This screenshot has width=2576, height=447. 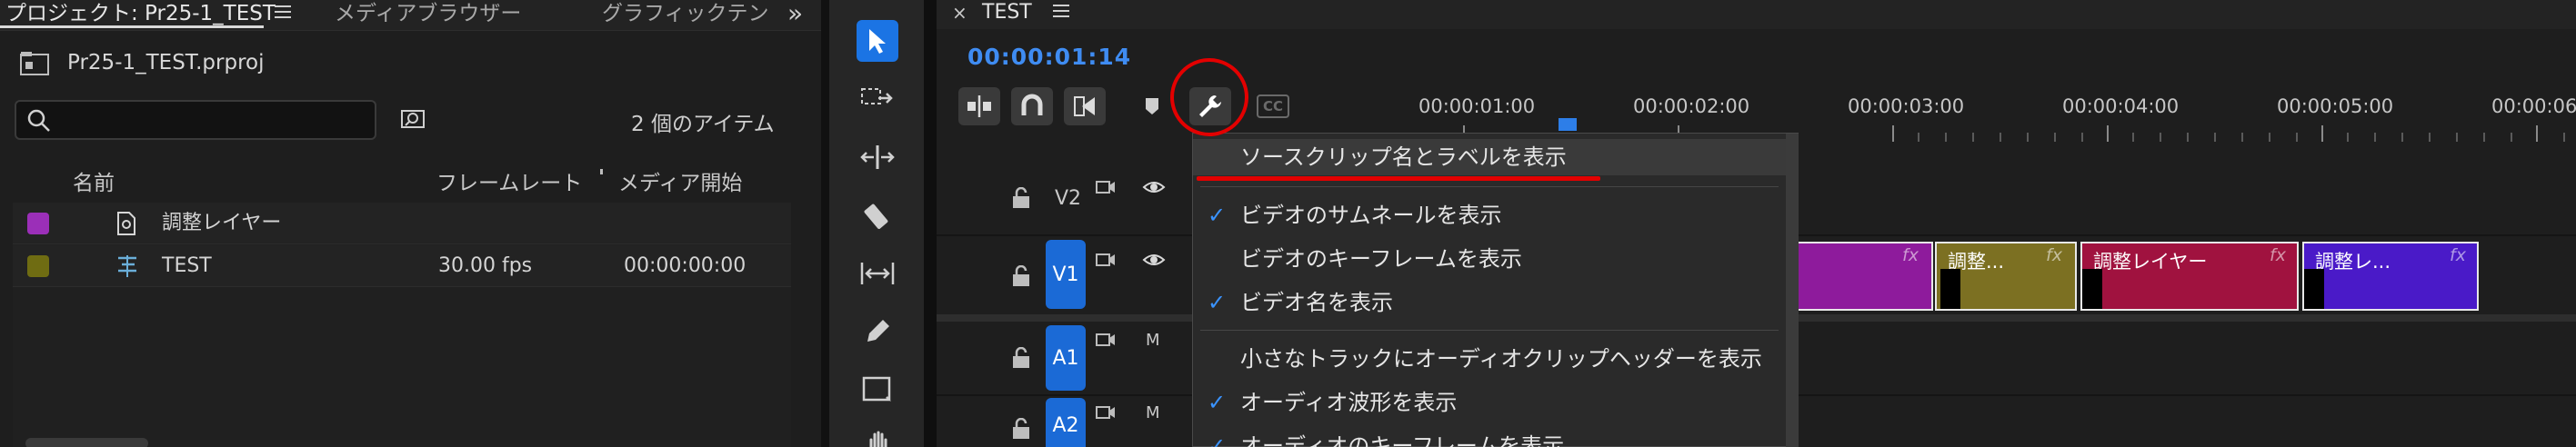 What do you see at coordinates (166, 62) in the screenshot?
I see `project-file-name: Pr25-1_TEST.prproj` at bounding box center [166, 62].